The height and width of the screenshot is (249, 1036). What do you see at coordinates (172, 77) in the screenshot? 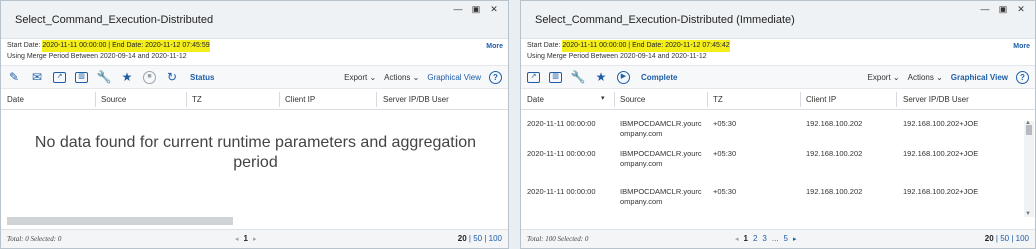
I see `refresh-icon: ↻` at bounding box center [172, 77].